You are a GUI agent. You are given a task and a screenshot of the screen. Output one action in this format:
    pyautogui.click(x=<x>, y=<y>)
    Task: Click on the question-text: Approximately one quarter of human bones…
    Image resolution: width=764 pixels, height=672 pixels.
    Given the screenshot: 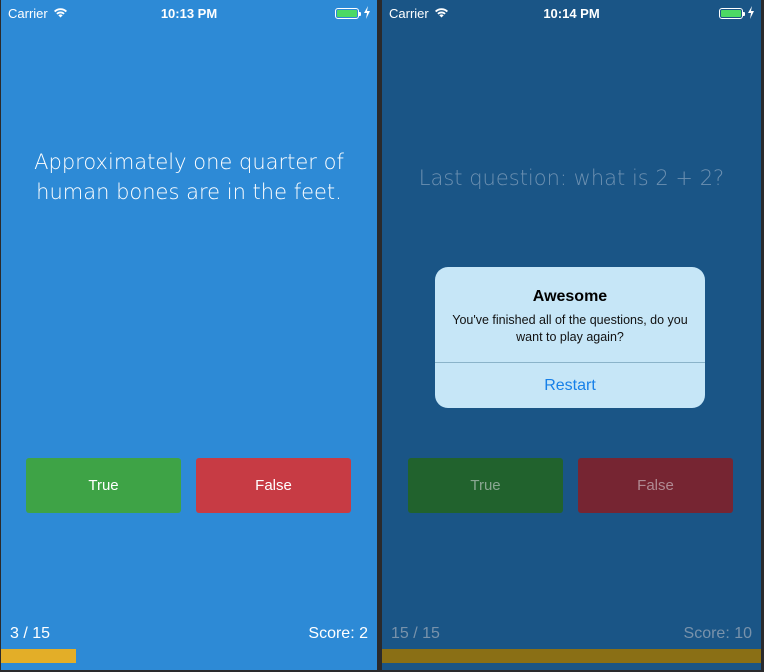 What is the action you would take?
    pyautogui.click(x=189, y=177)
    